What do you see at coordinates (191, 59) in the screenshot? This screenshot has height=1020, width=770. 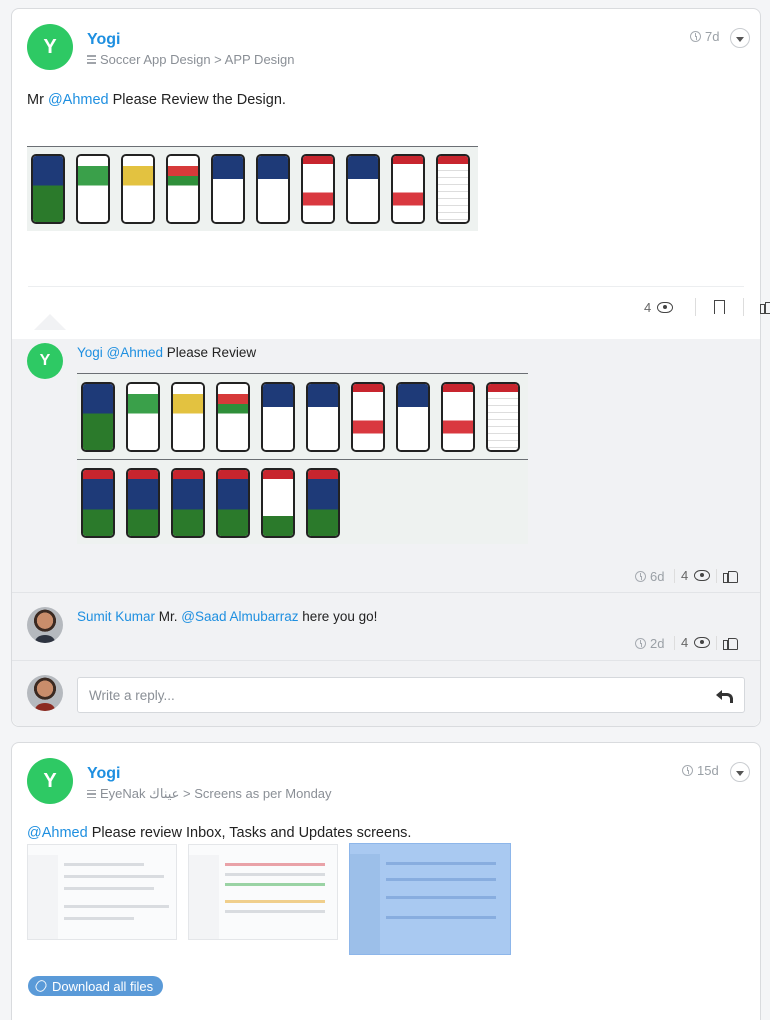 I see `post-breadcrumb: Soccer App Design > APP Design` at bounding box center [191, 59].